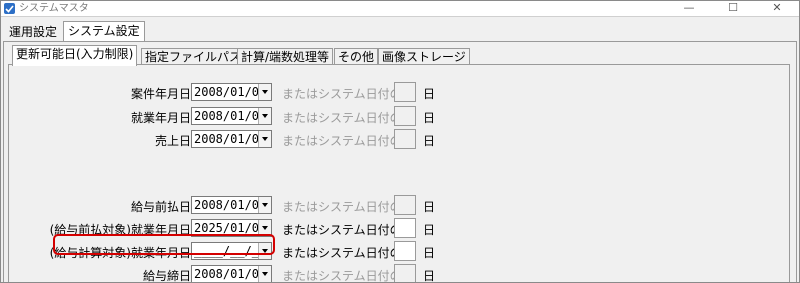 This screenshot has height=283, width=800. Describe the element at coordinates (33, 32) in the screenshot. I see `tab-operation-settings: 運用設定` at that location.